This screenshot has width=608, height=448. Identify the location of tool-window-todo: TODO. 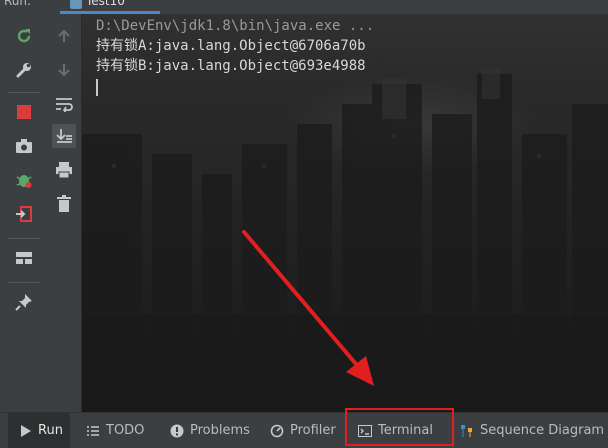
(115, 430).